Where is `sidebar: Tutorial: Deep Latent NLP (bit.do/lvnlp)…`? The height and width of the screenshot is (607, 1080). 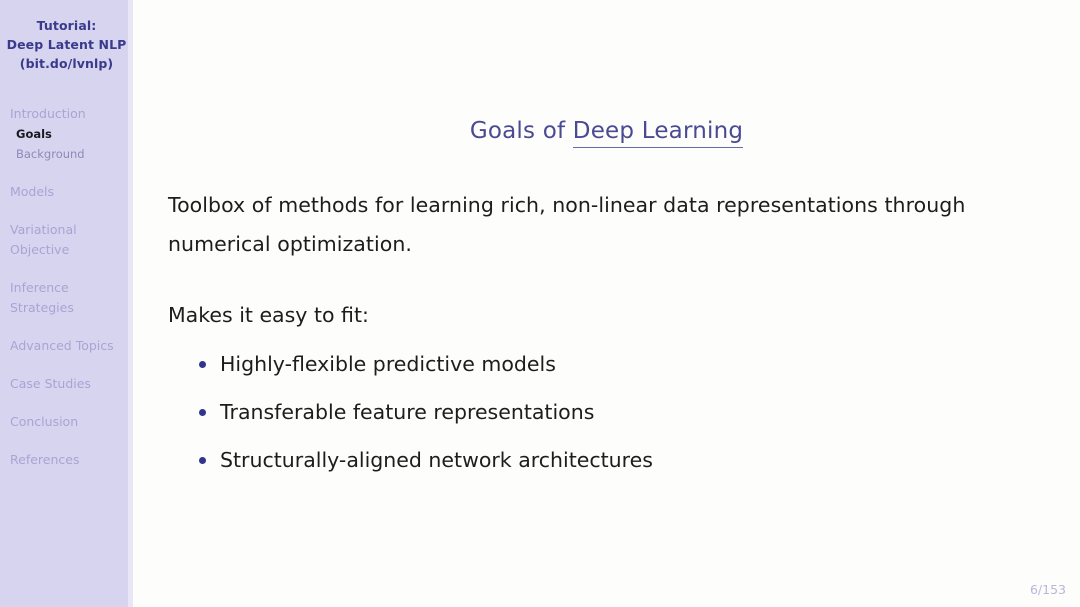 sidebar: Tutorial: Deep Latent NLP (bit.do/lvnlp)… is located at coordinates (66, 303).